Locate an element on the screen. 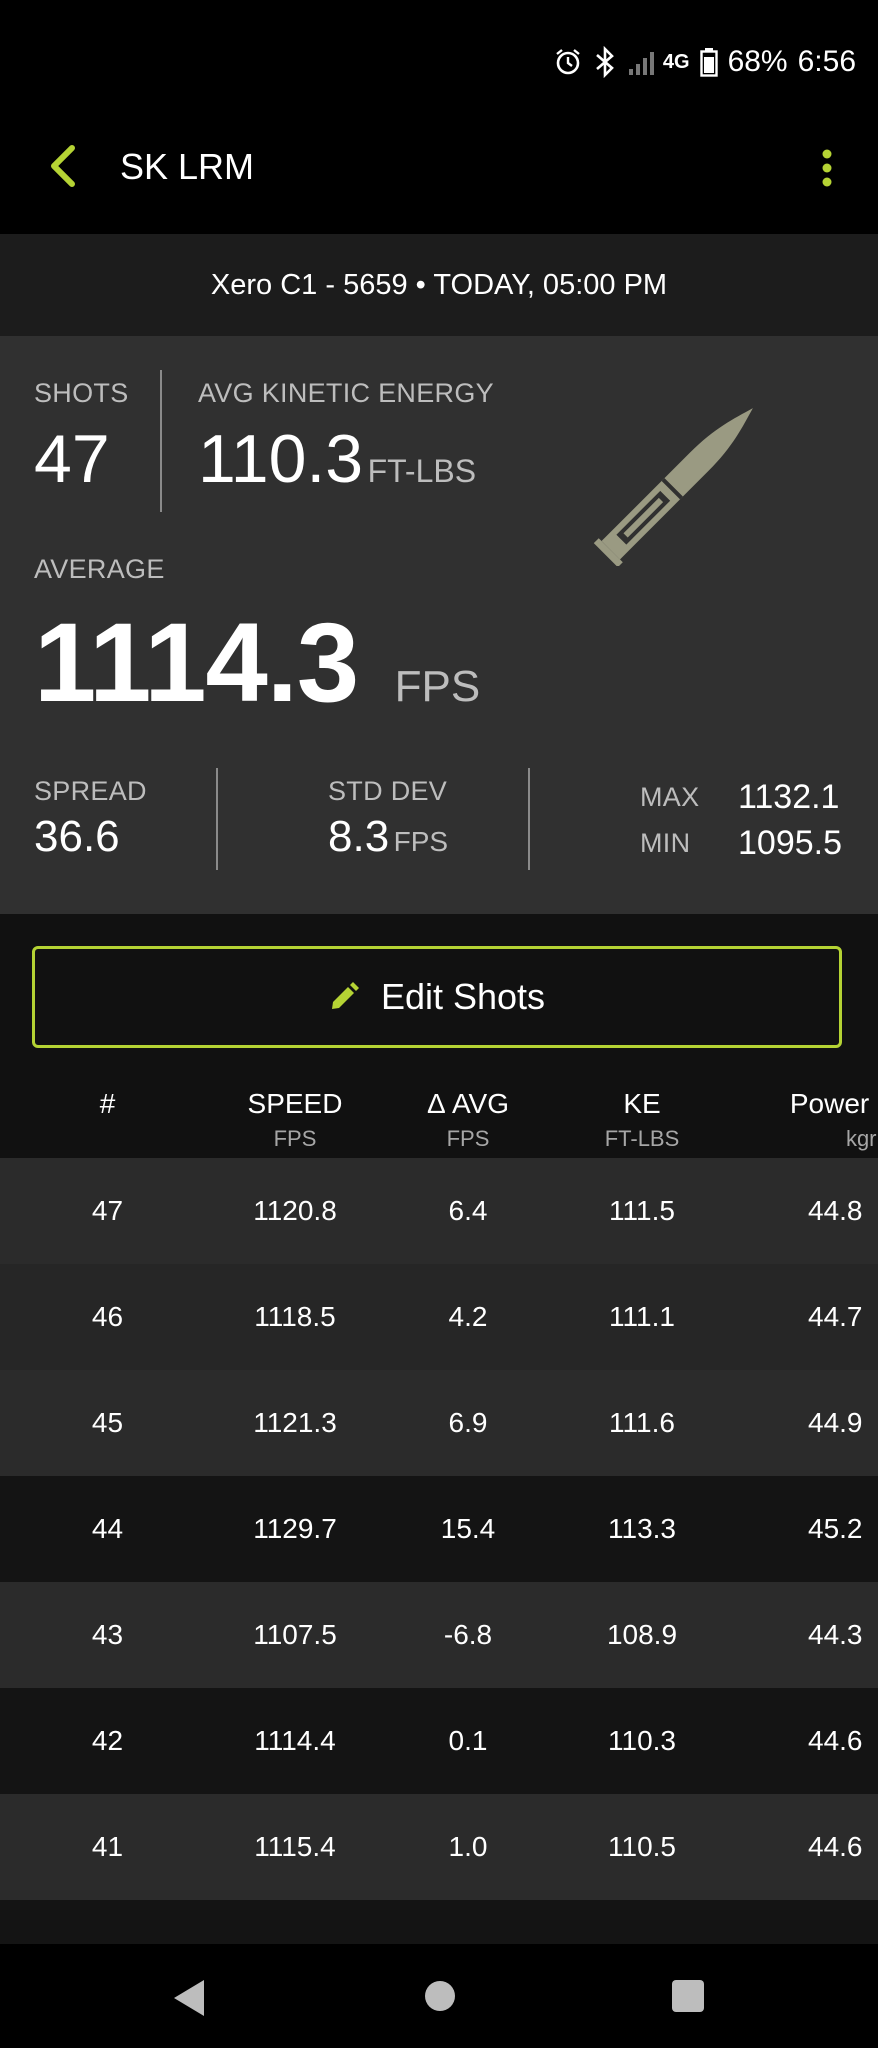  stddev-value: 8.3 is located at coordinates (359, 836).